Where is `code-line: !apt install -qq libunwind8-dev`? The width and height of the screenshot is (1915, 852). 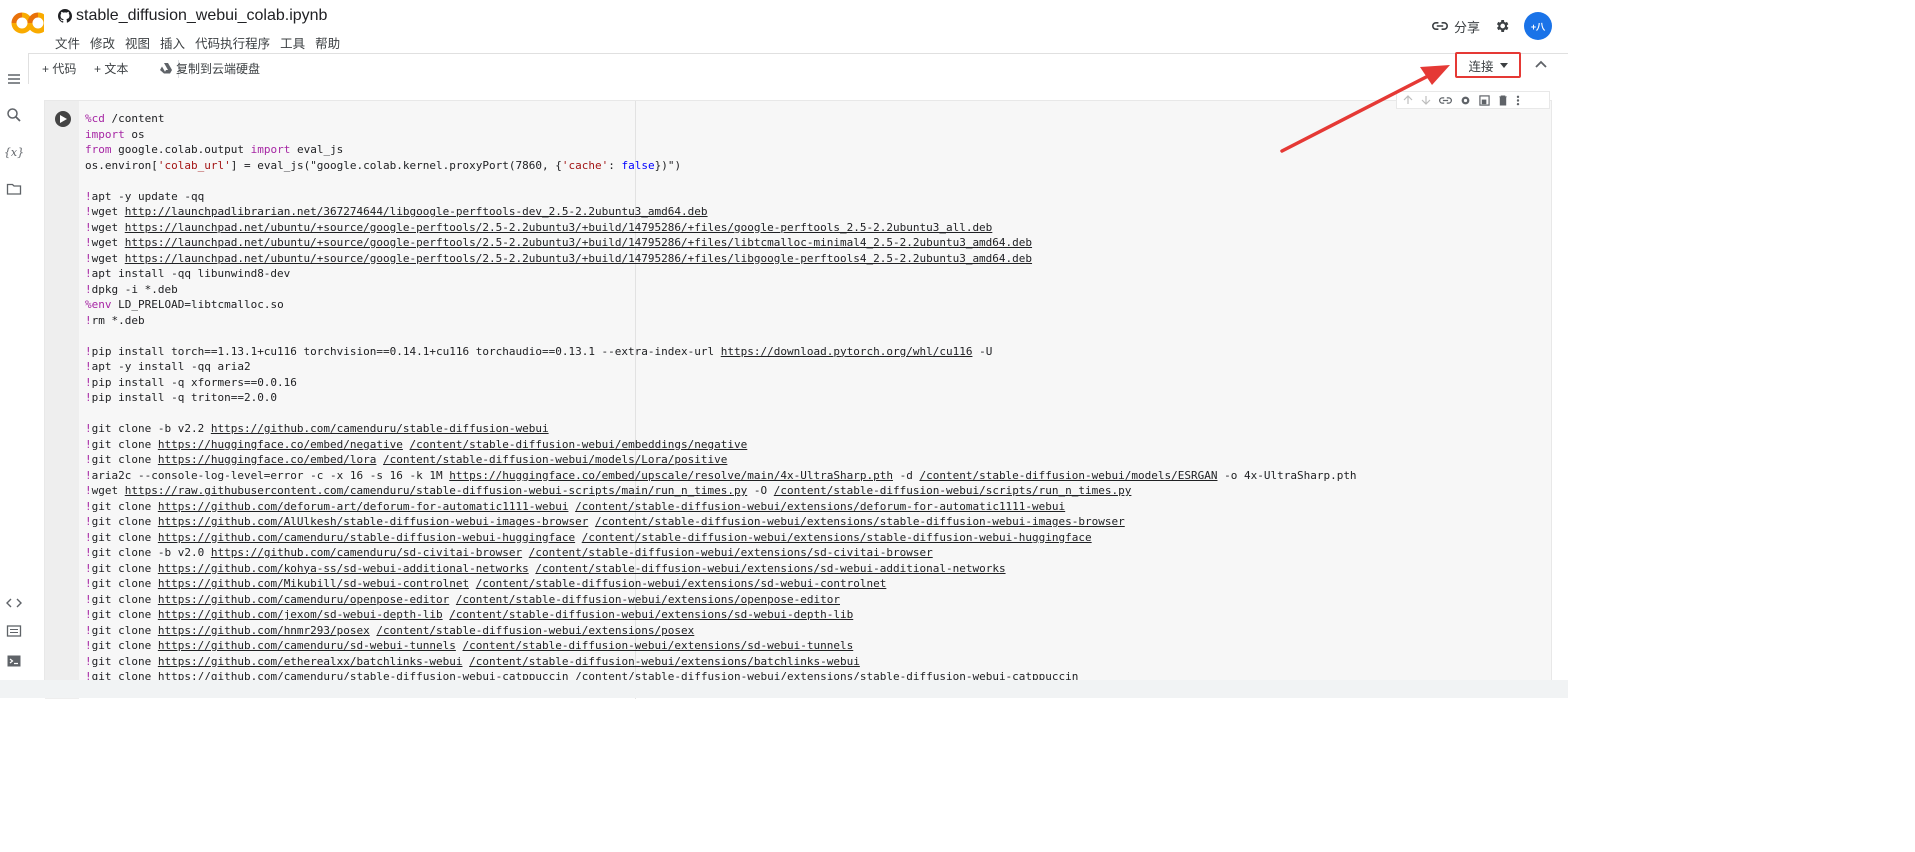
code-line: !apt install -qq libunwind8-dev is located at coordinates (188, 273).